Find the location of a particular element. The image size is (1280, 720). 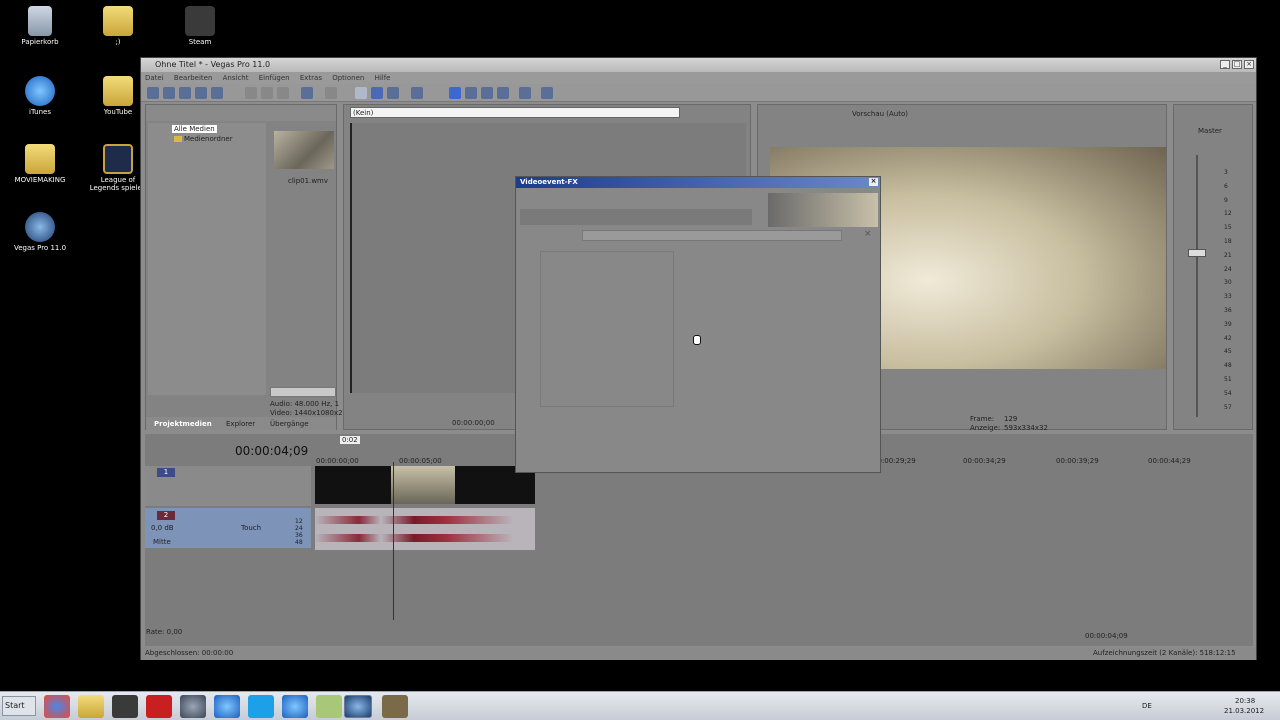

transport-timecode: 00:00:04;09 is located at coordinates (1106, 636).